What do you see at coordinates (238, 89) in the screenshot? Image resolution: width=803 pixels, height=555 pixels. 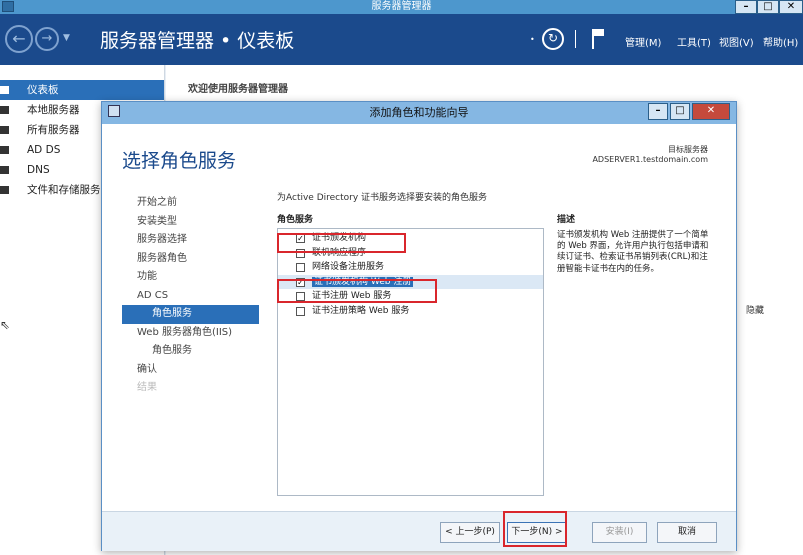 I see `welcome-heading: 欢迎使用服务器管理器` at bounding box center [238, 89].